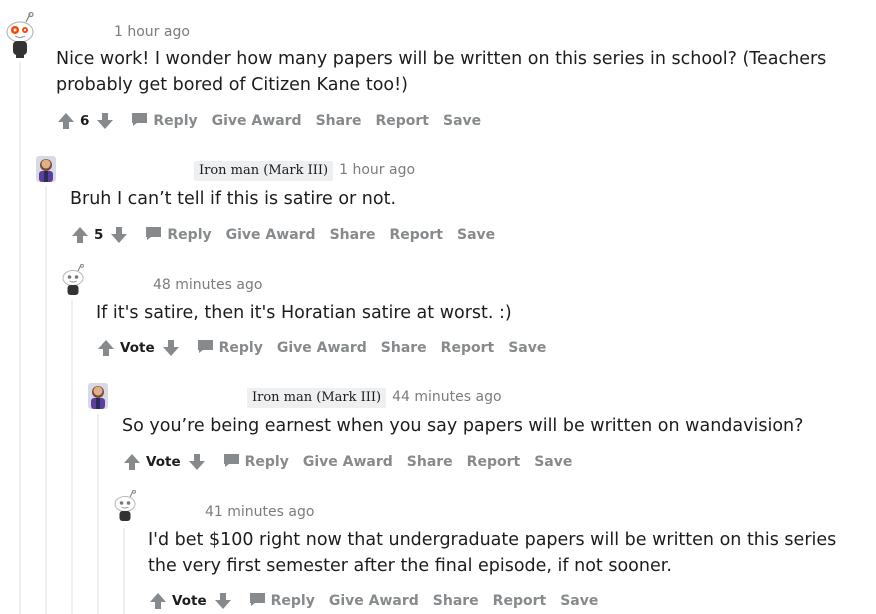 The width and height of the screenshot is (876, 614). I want to click on comment-meta: 48 minutes ago, so click(207, 285).